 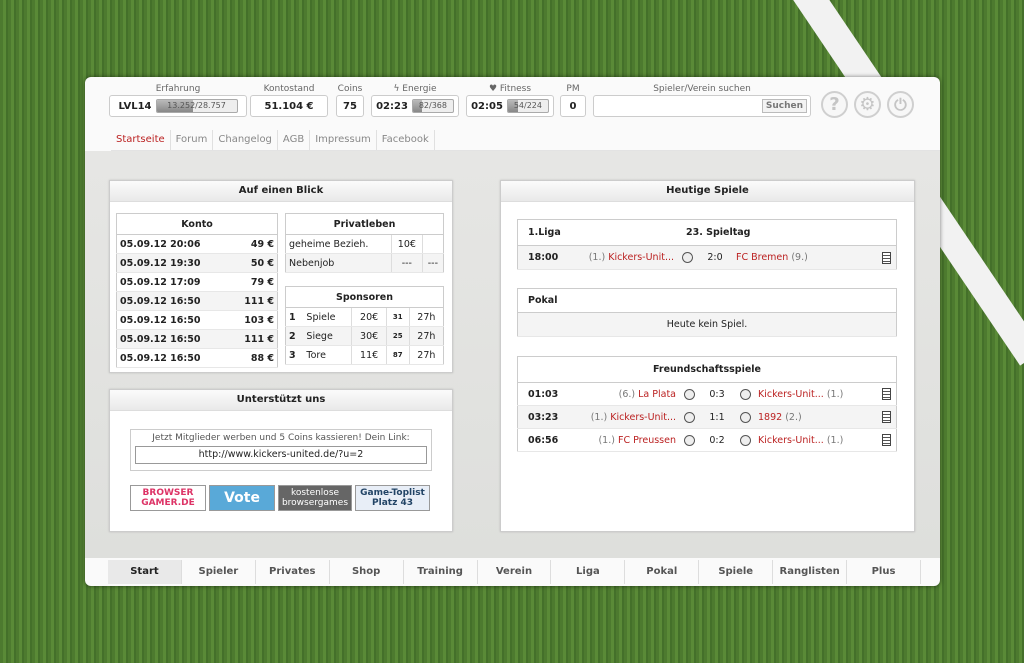 I want to click on kostenlose-browsergames-banner: kostenlose browsergames, so click(x=315, y=498).